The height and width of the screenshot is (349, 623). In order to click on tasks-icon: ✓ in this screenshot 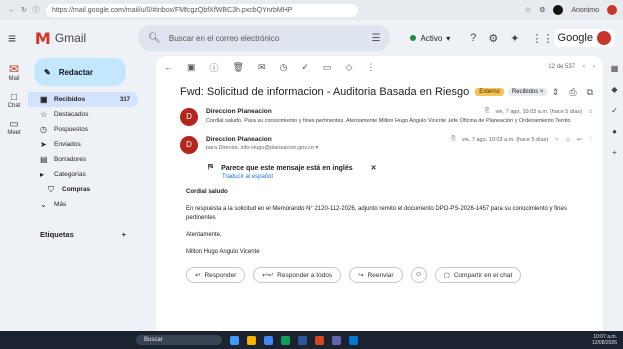, I will do `click(614, 110)`.